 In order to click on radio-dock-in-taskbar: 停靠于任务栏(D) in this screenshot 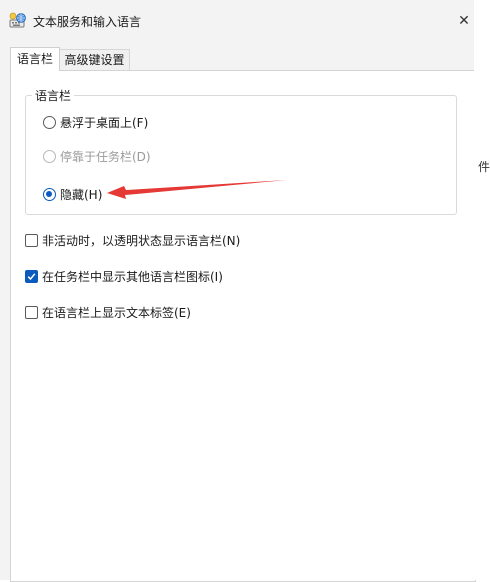, I will do `click(97, 156)`.